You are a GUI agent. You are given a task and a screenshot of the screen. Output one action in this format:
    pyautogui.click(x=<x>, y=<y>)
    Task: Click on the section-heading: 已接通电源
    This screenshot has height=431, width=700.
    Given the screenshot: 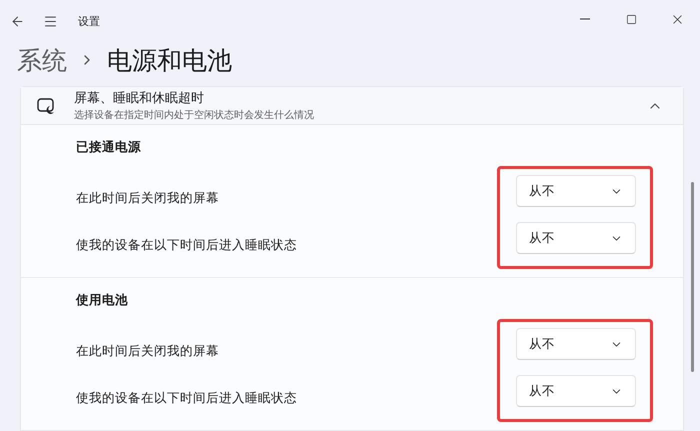 What is the action you would take?
    pyautogui.click(x=109, y=147)
    